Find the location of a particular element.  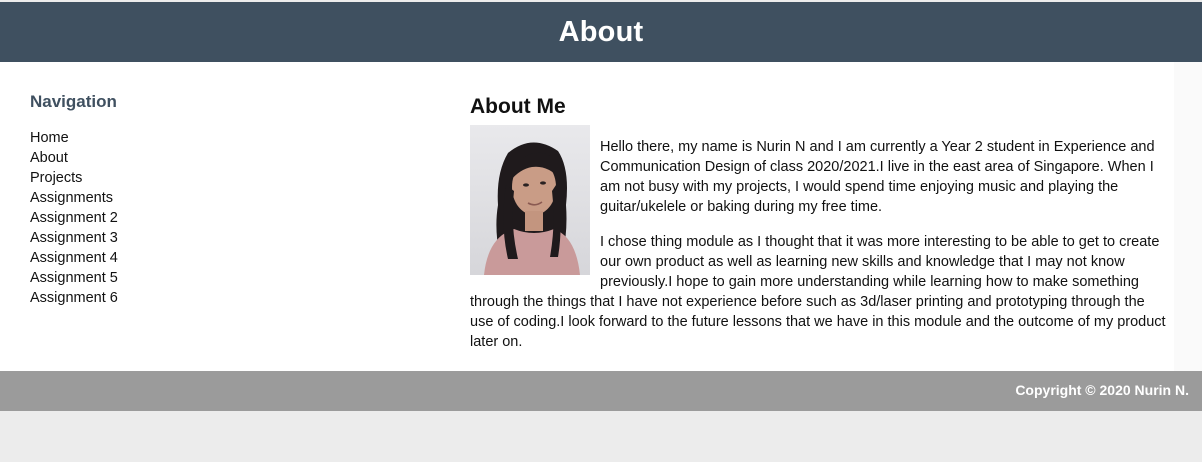

navigation-heading: Navigation is located at coordinates (73, 101).